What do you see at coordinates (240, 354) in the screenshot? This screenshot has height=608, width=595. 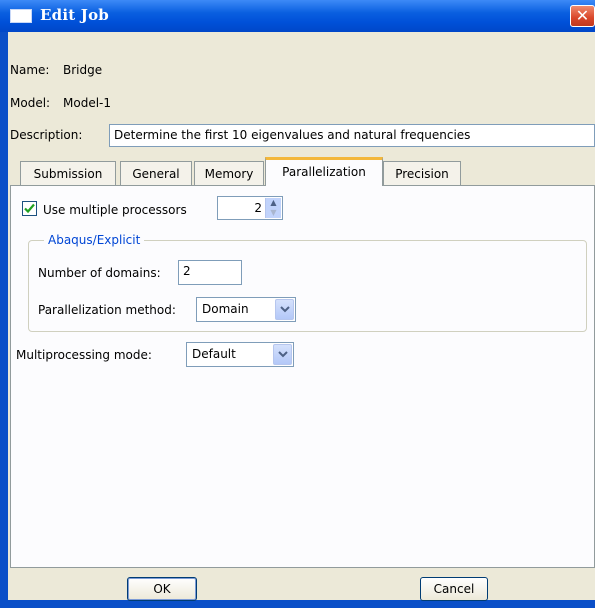 I see `multiprocessing-mode-select: Default` at bounding box center [240, 354].